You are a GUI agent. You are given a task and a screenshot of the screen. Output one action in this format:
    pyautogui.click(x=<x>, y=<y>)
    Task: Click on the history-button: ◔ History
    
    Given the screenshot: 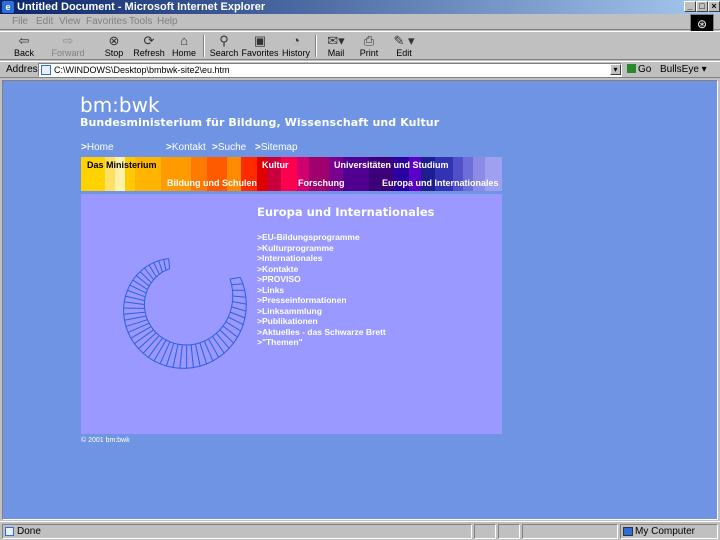 What is the action you would take?
    pyautogui.click(x=296, y=47)
    